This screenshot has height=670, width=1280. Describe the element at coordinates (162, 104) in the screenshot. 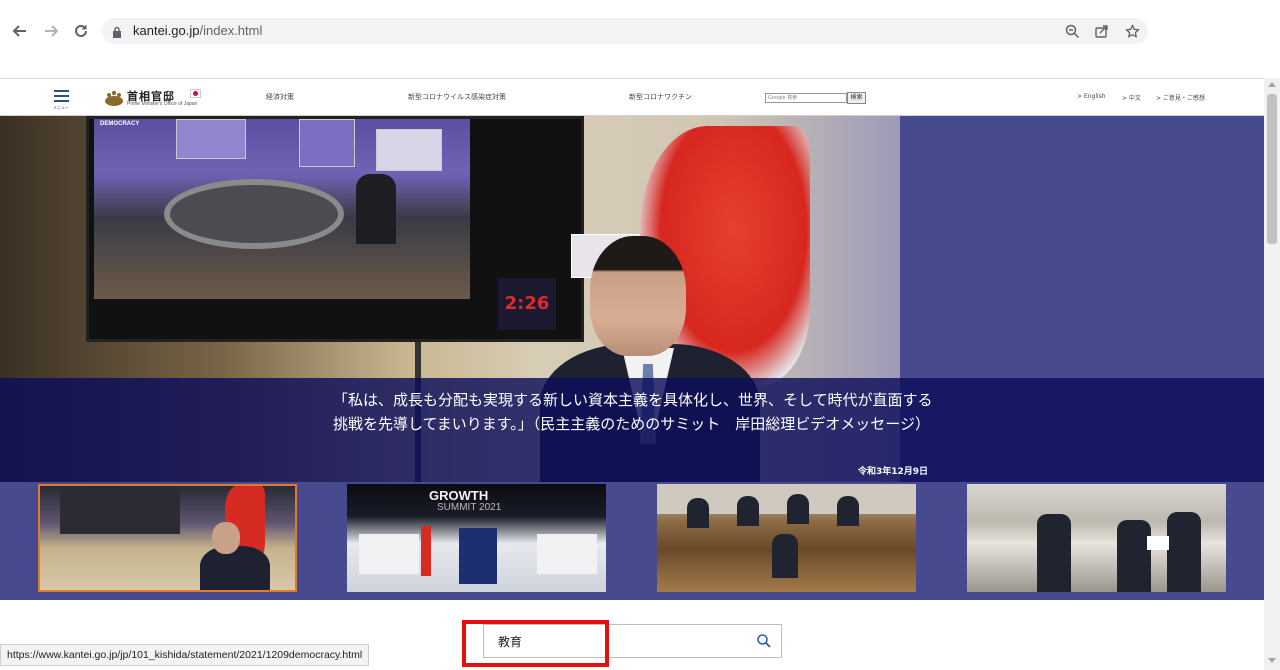

I see `logo-subtitle: Prime Minister's Office of Japan` at that location.